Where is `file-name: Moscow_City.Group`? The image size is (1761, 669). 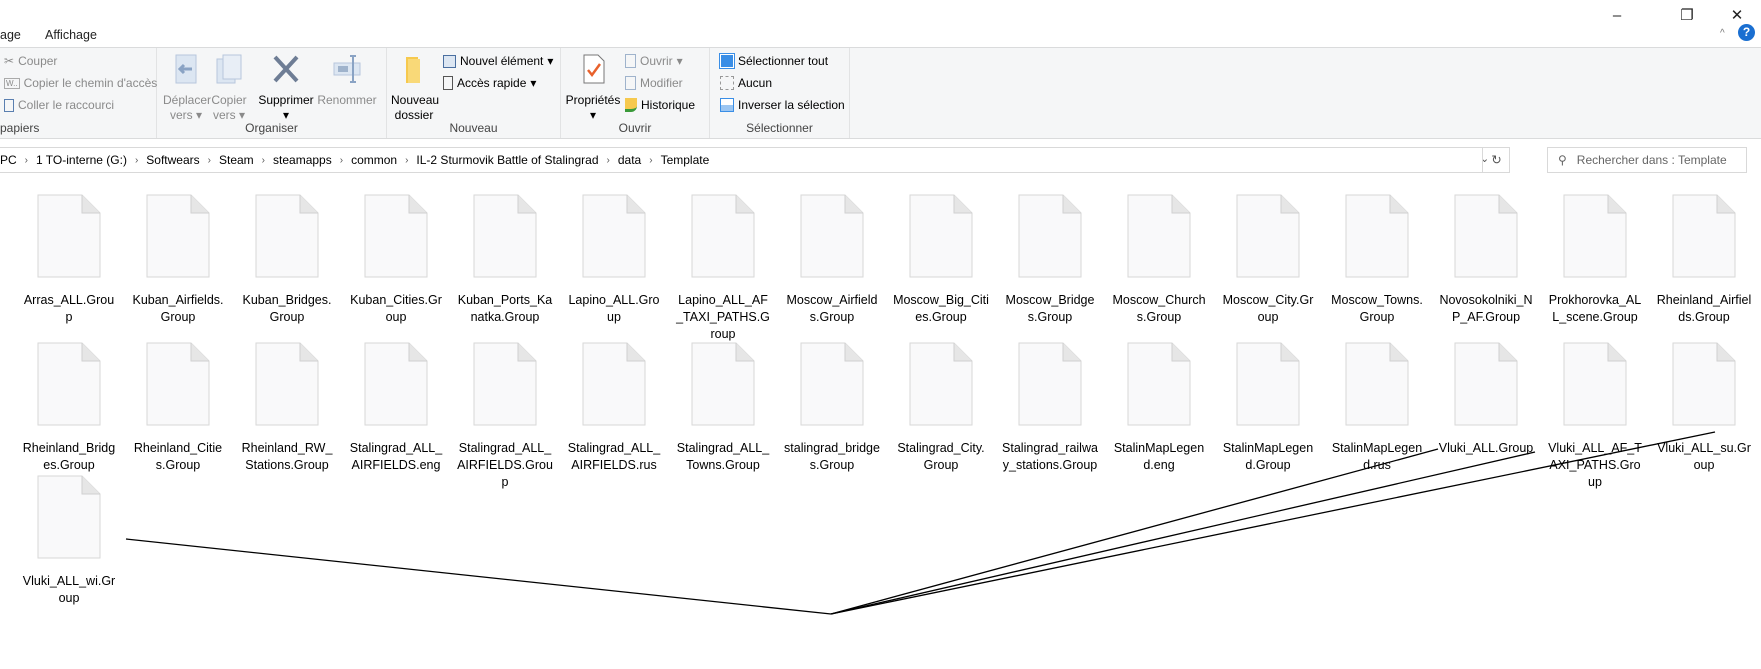
file-name: Moscow_City.Group is located at coordinates (1268, 308).